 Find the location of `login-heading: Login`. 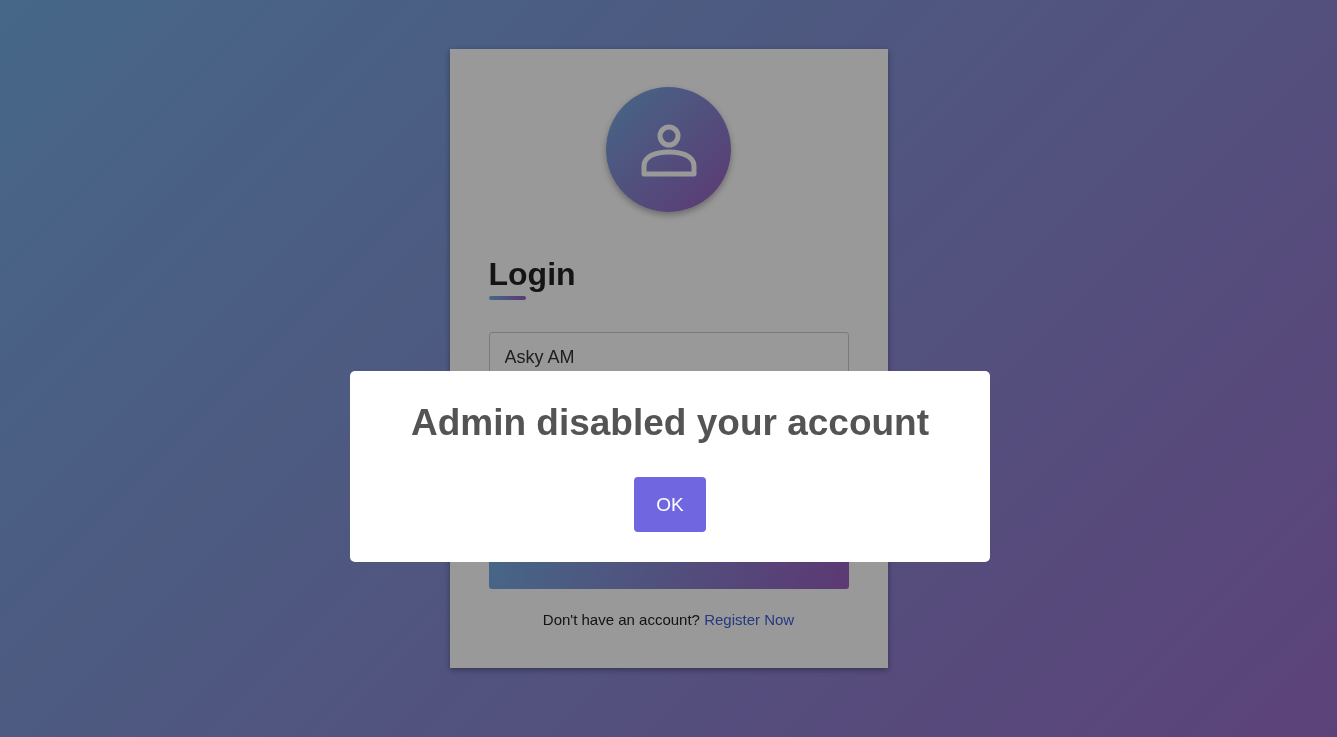

login-heading: Login is located at coordinates (532, 274).